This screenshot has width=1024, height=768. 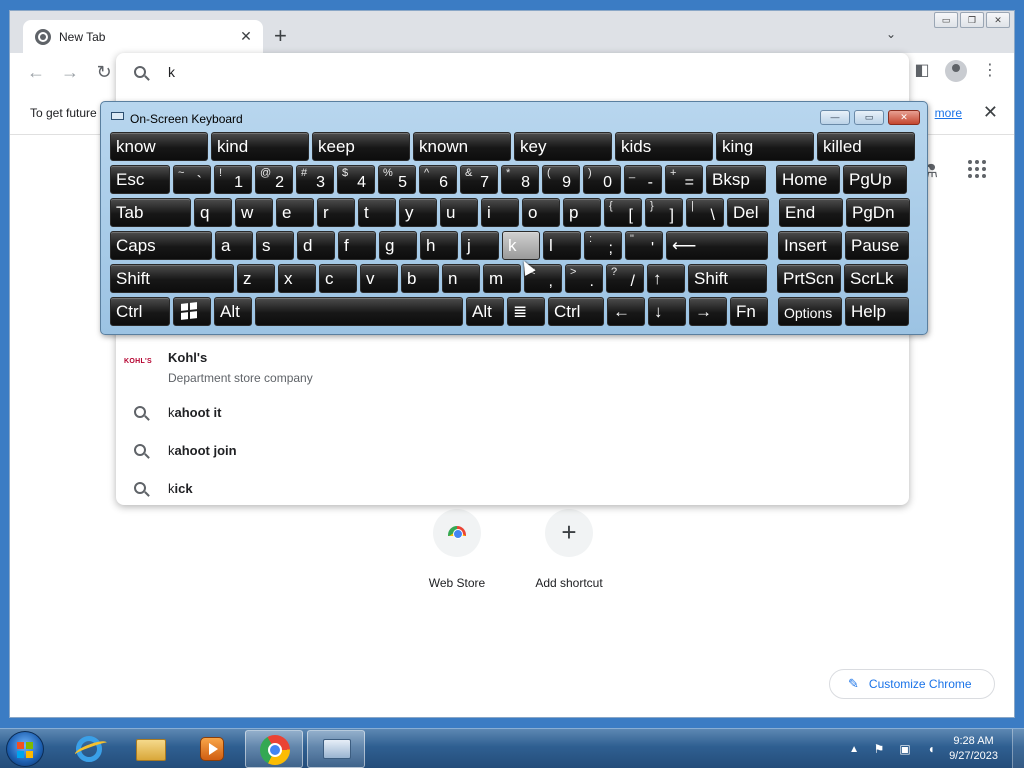 What do you see at coordinates (161, 245) in the screenshot?
I see `key-caps: Caps` at bounding box center [161, 245].